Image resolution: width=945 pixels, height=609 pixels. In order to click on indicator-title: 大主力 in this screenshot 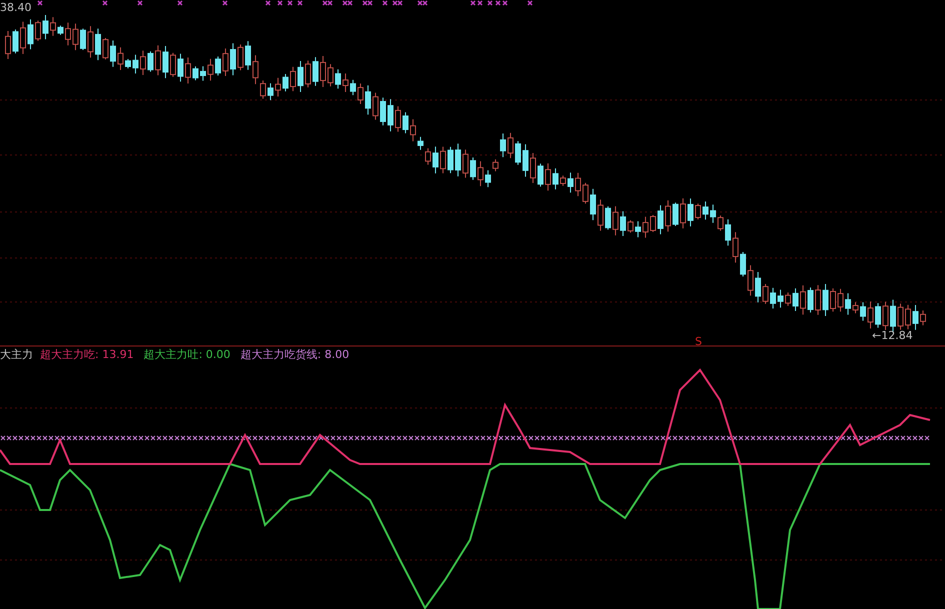, I will do `click(16, 354)`.